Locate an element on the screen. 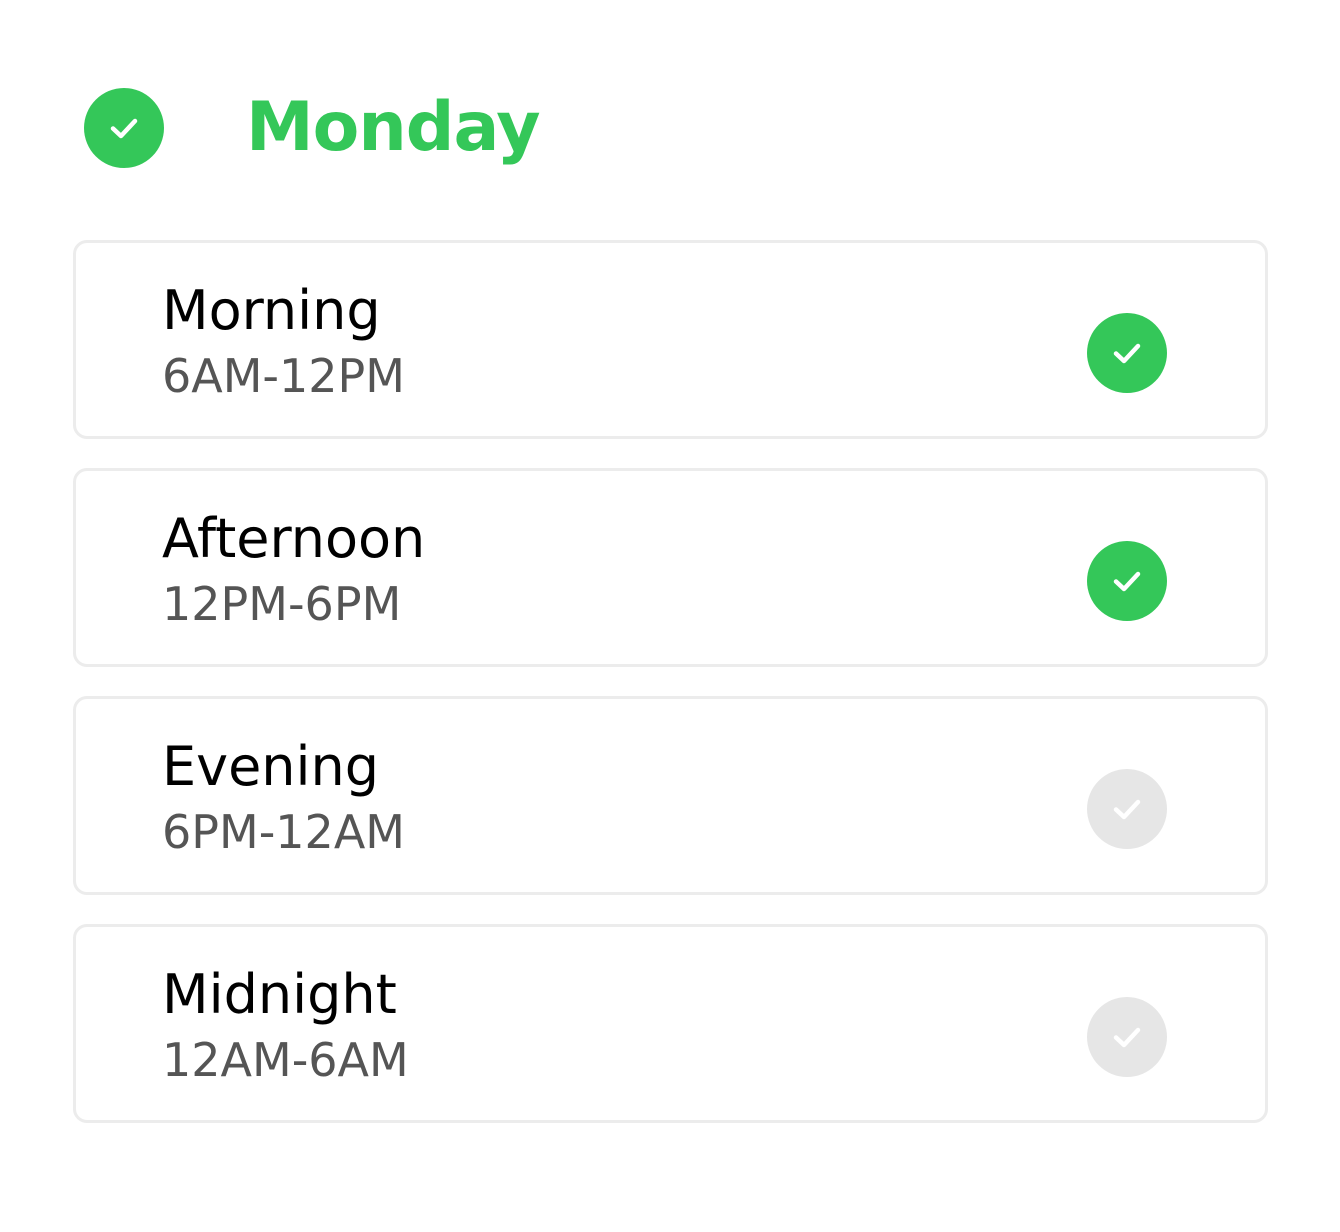 This screenshot has width=1340, height=1232. day-check-icon is located at coordinates (124, 128).